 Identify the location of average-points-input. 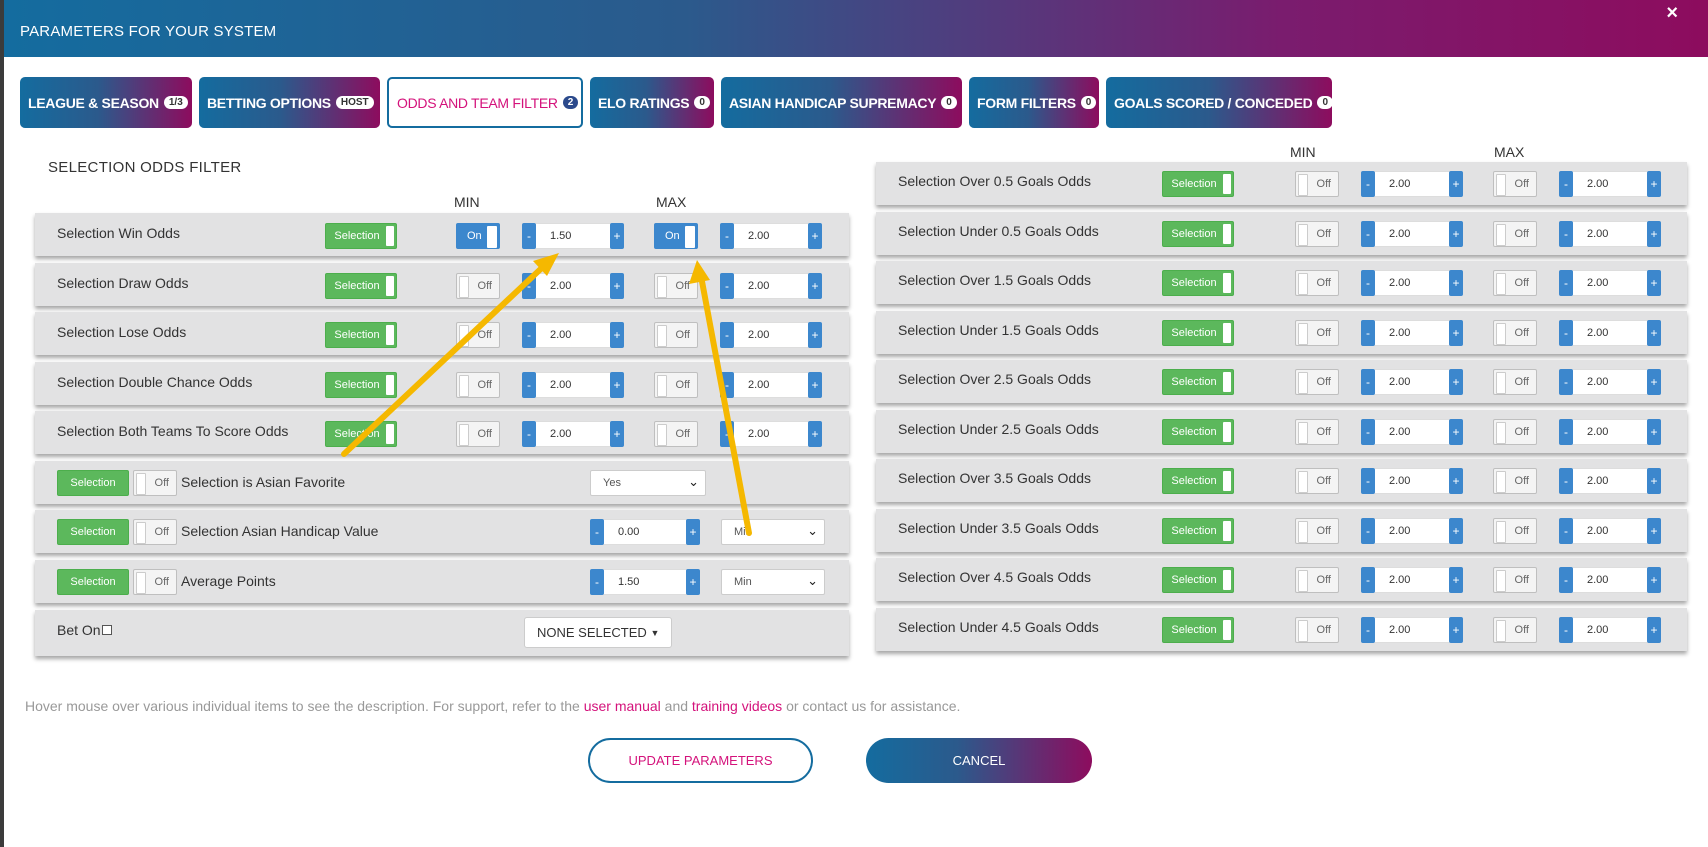
(645, 582).